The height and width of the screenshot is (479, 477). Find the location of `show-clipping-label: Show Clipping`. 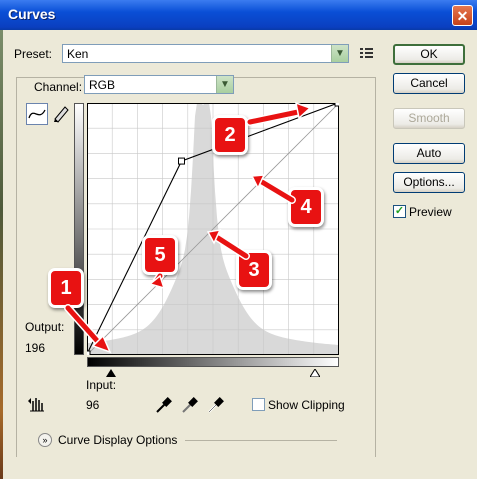

show-clipping-label: Show Clipping is located at coordinates (306, 405).